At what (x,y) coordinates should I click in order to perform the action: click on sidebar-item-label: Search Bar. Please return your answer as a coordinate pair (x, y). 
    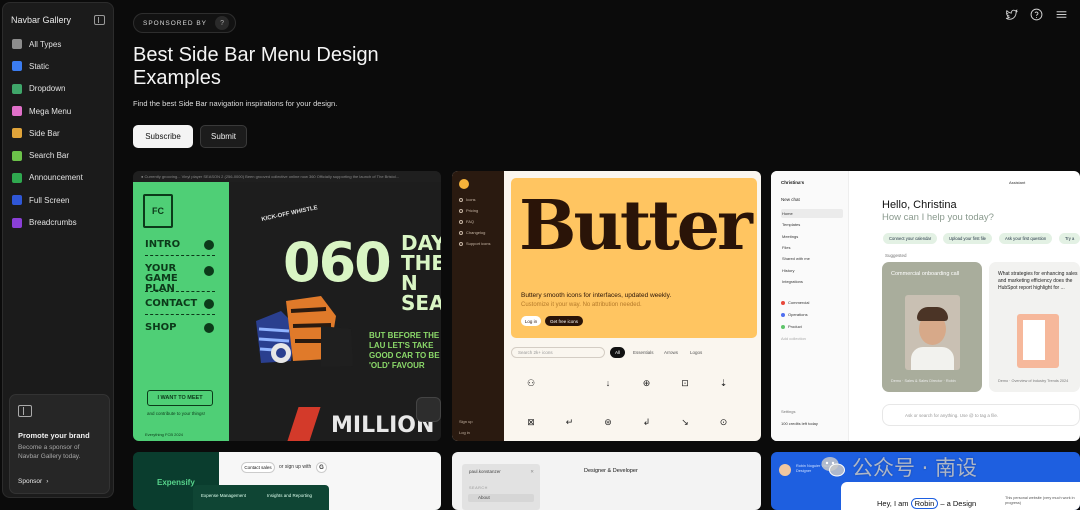
    Looking at the image, I should click on (49, 156).